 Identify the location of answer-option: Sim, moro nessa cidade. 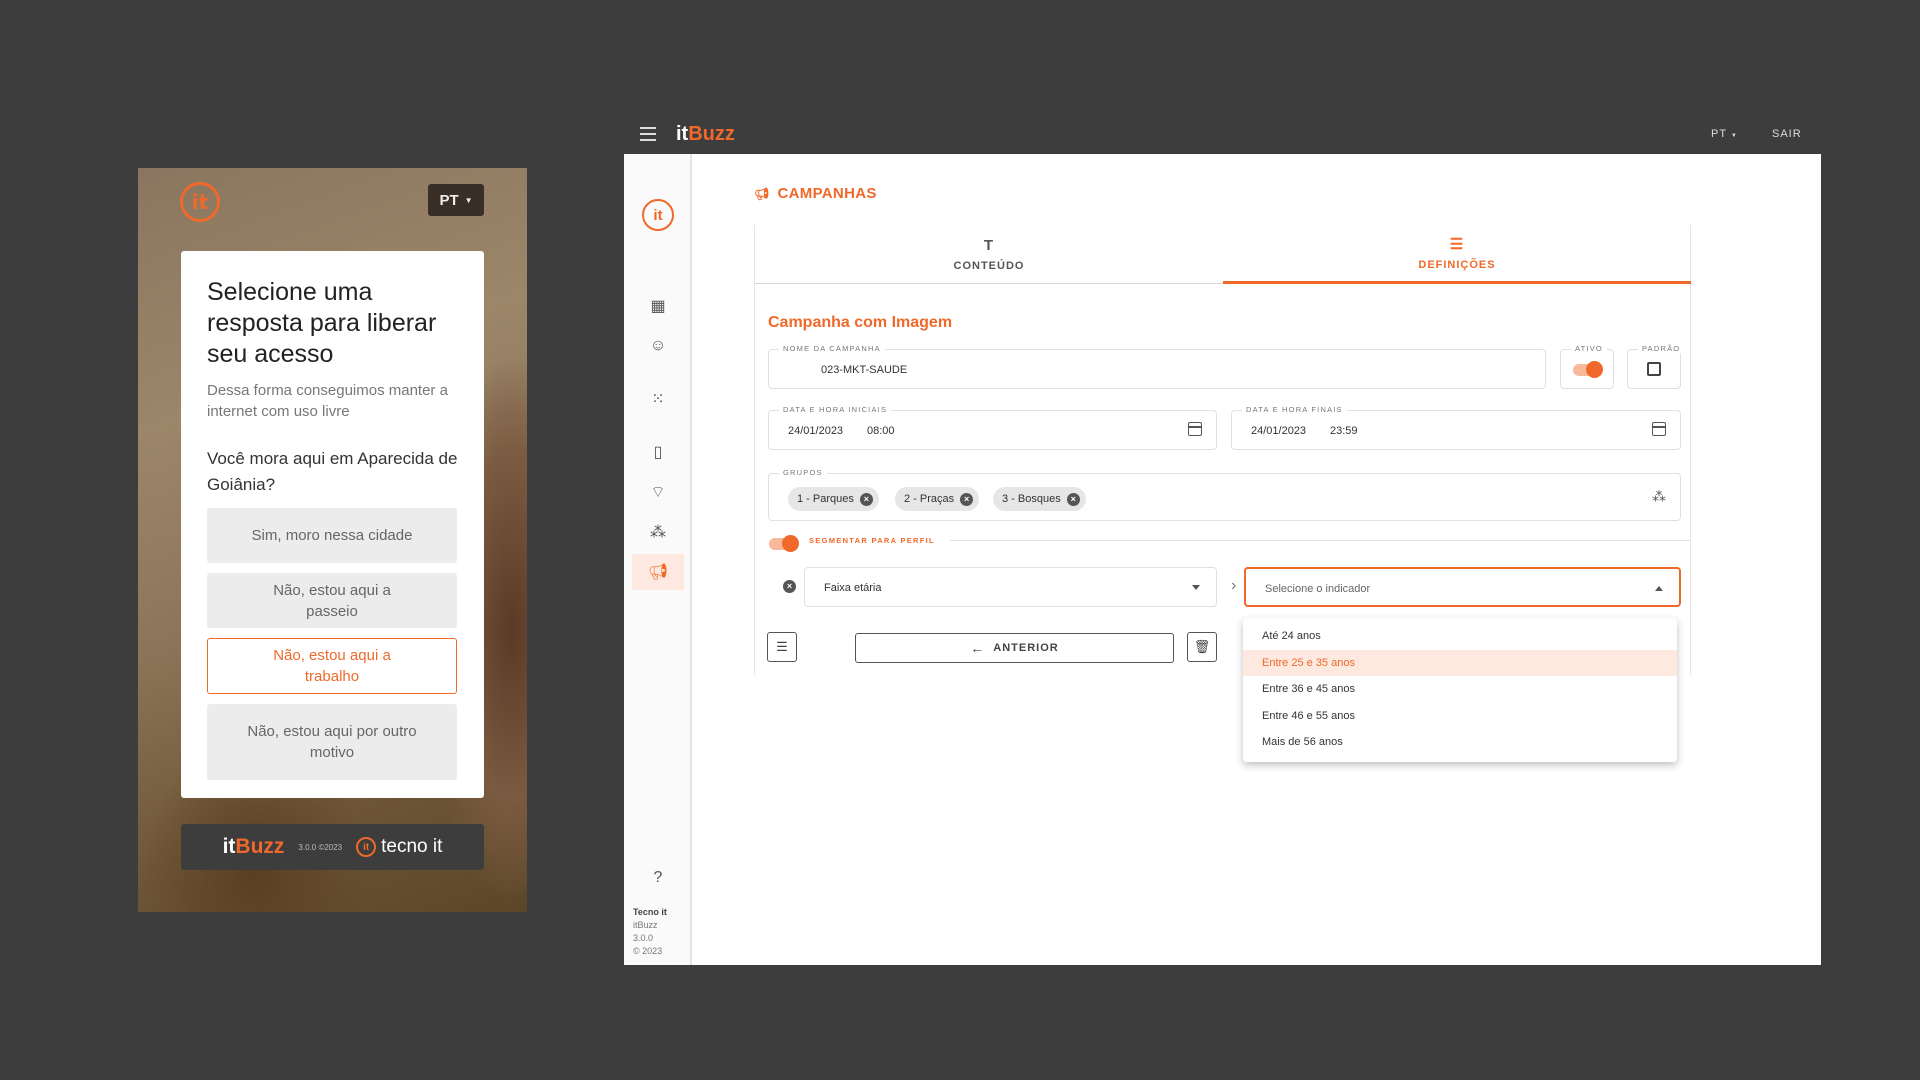
(332, 535).